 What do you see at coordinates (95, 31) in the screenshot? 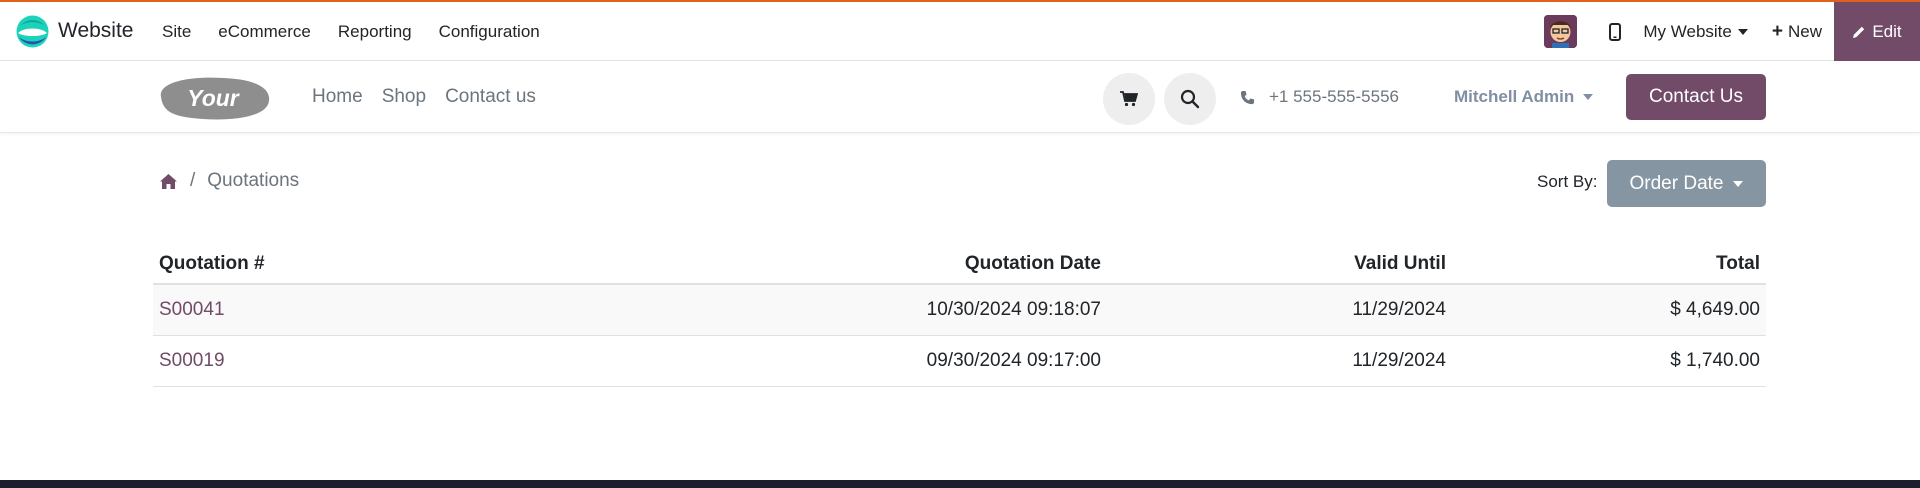
I see `app-name: Website` at bounding box center [95, 31].